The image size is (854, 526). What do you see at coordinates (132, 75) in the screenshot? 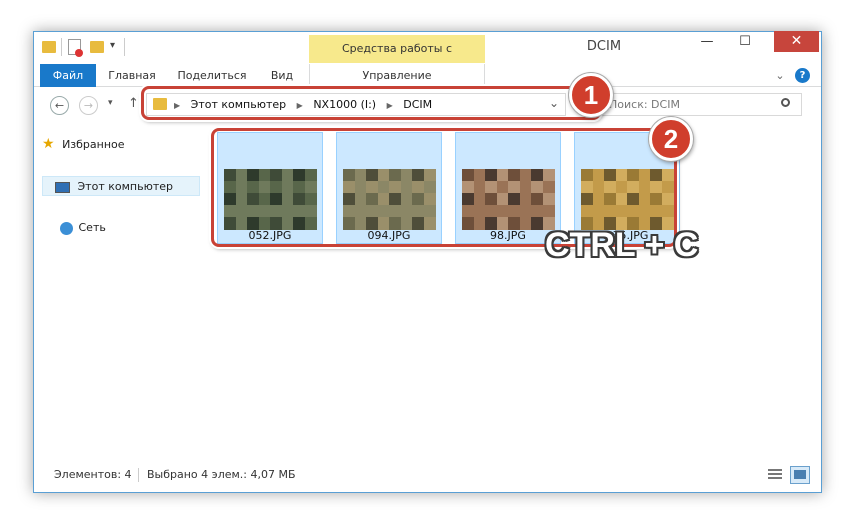
I see `tab-home: Главная` at bounding box center [132, 75].